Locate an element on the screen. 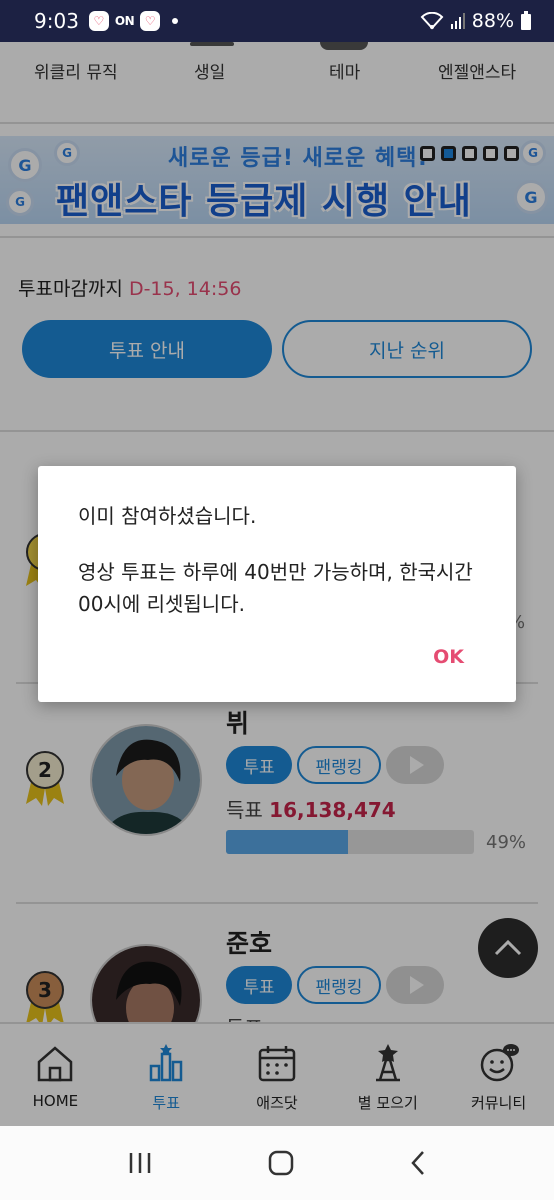 This screenshot has height=1200, width=554. dialog-message-body: 영상 투표는 하루에 40번만 가능하며, 한국시간 00시에 리셋됩니다. is located at coordinates (275, 588).